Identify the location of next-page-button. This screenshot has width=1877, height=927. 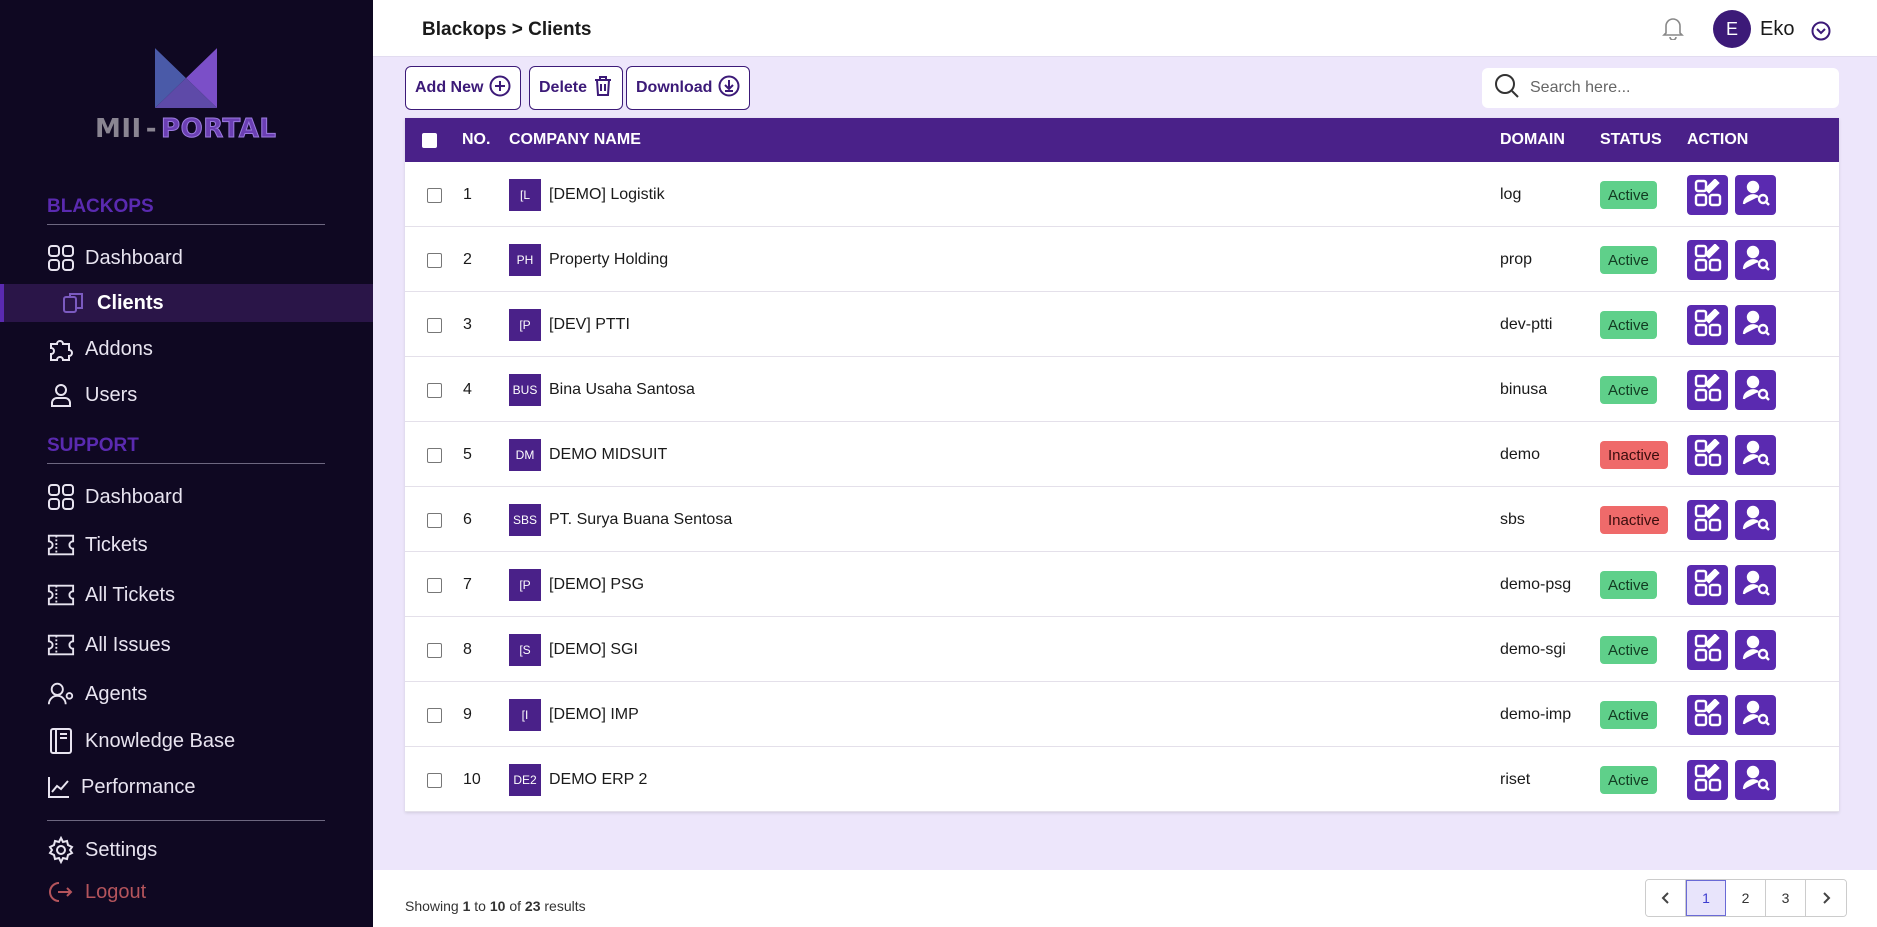
(1826, 898).